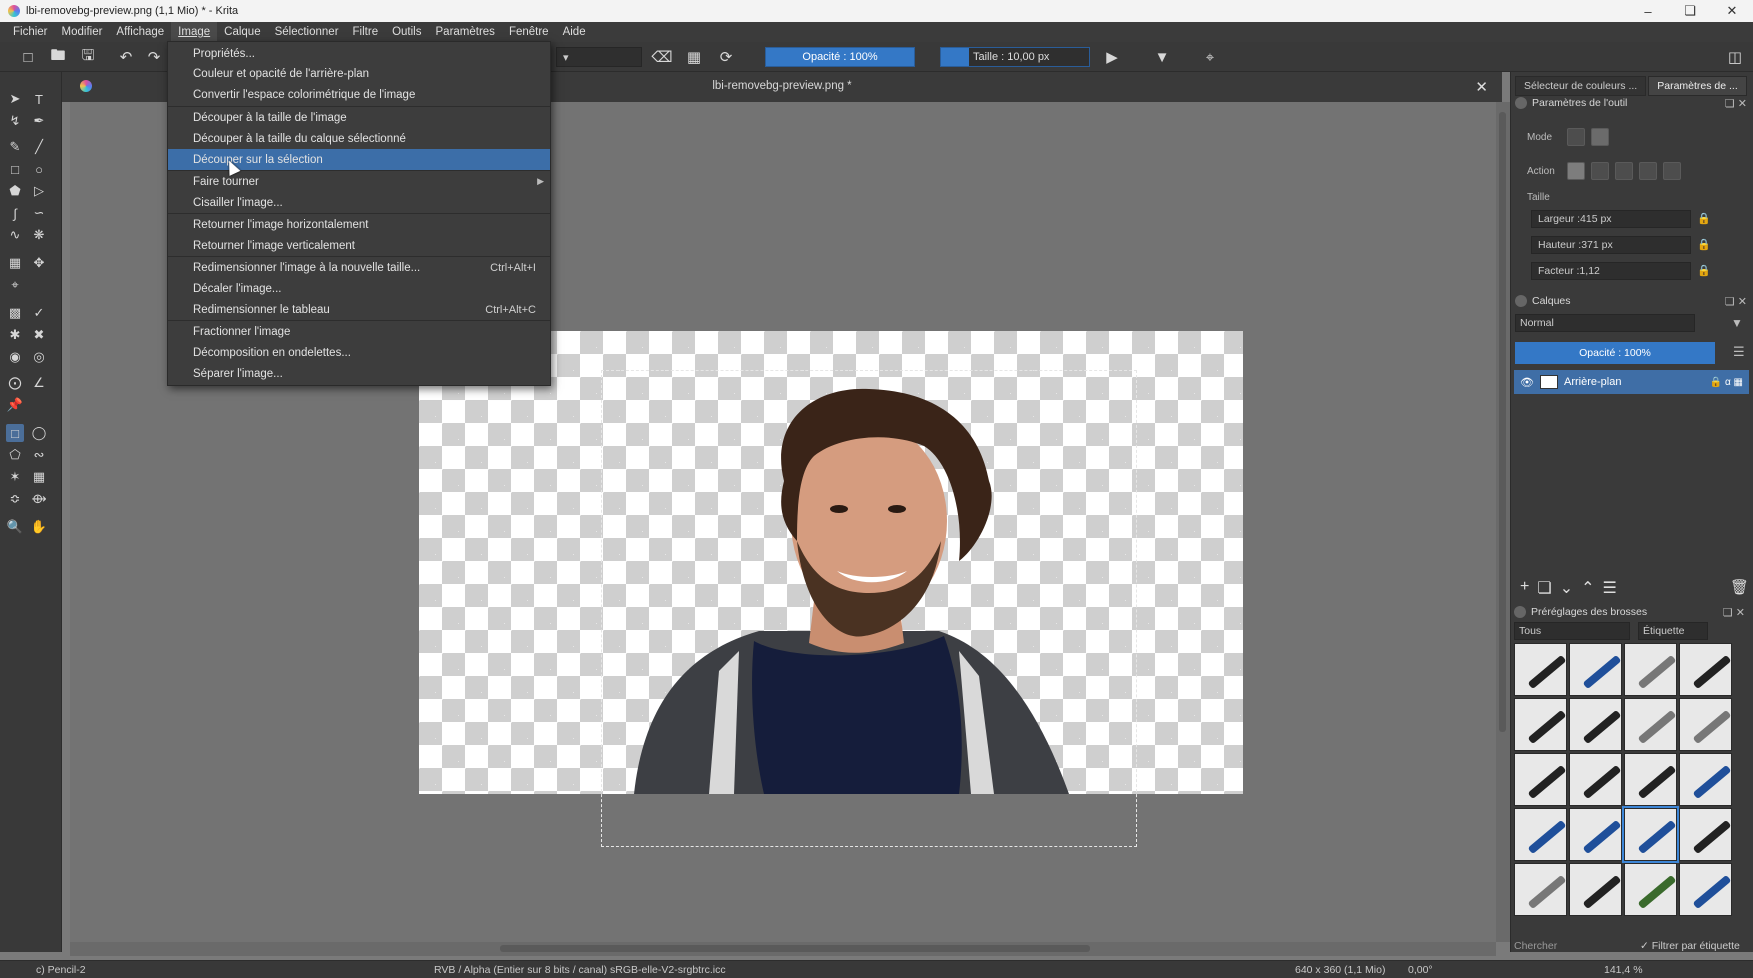 The image size is (1753, 978). Describe the element at coordinates (30, 32) in the screenshot. I see `menu-fichier: Fichier` at that location.